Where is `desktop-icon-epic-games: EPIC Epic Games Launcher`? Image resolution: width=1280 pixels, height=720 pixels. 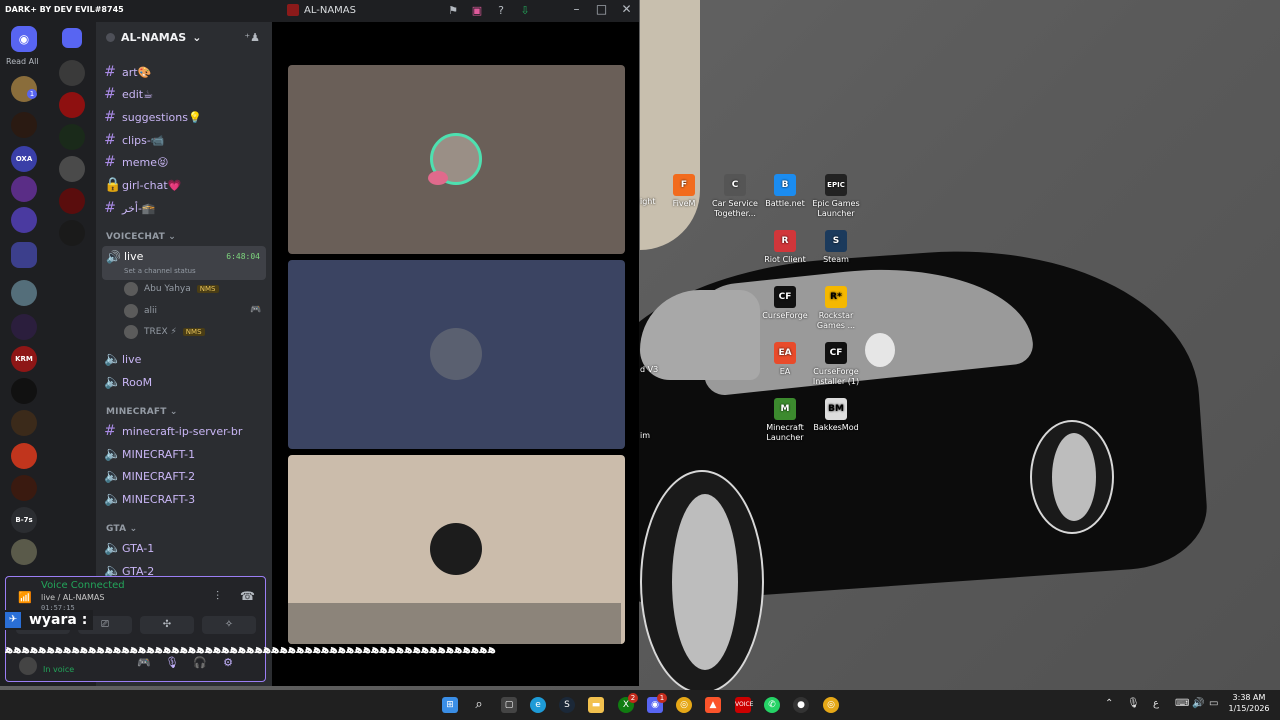
desktop-icon-epic-games: EPIC Epic Games Launcher is located at coordinates (836, 196).